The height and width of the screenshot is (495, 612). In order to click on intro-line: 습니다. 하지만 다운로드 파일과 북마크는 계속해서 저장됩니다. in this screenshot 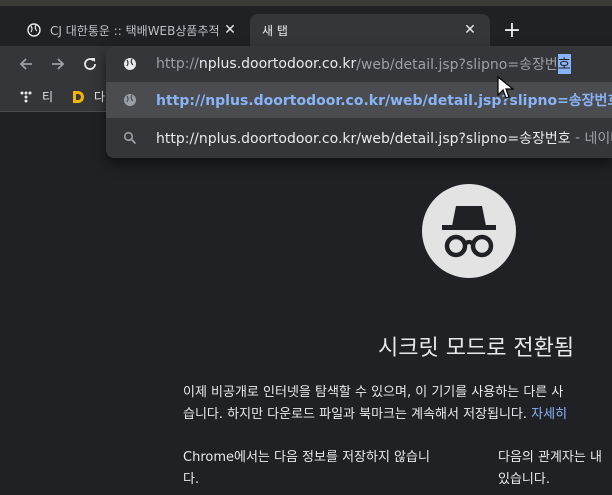, I will do `click(355, 414)`.